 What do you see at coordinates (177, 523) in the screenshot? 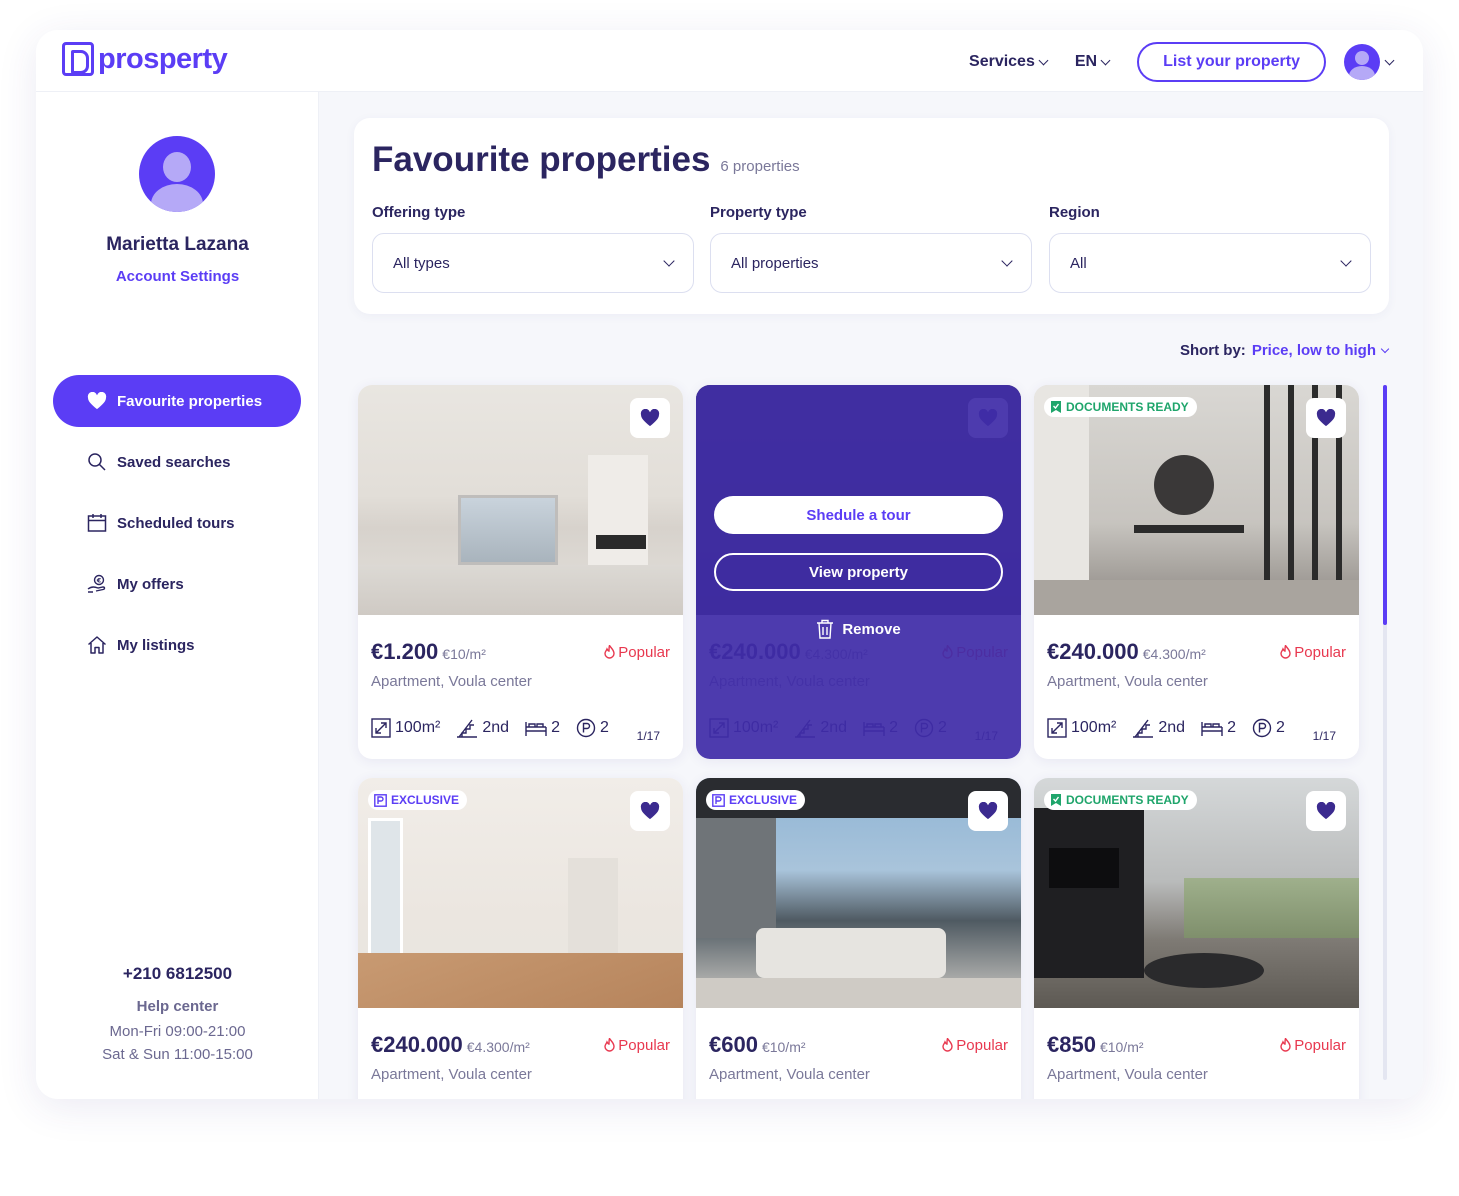
I see `sidebar-item-scheduled-tours: Scheduled tours` at bounding box center [177, 523].